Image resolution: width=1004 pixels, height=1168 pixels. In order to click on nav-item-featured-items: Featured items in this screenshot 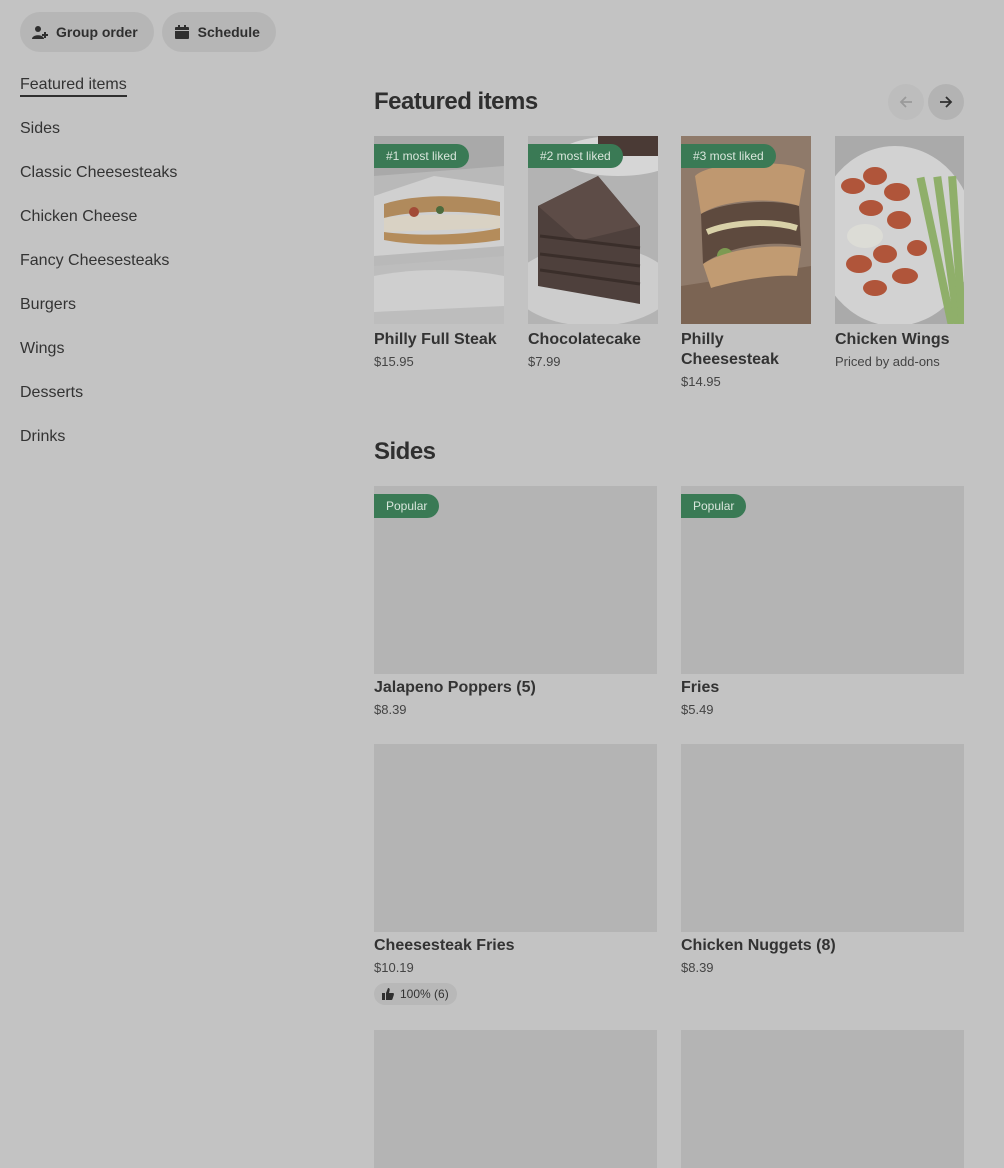, I will do `click(170, 97)`.